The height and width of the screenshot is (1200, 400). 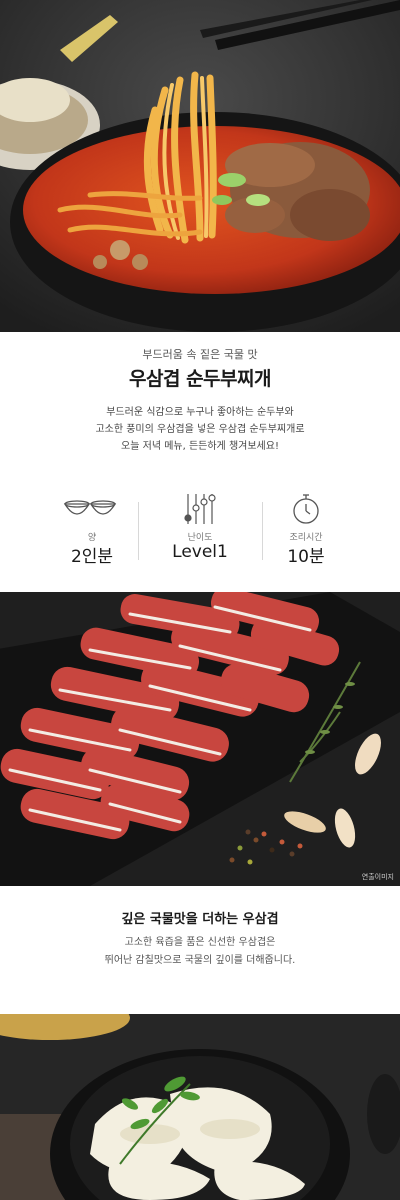 I want to click on photo-caption: 연출이미지, so click(x=377, y=877).